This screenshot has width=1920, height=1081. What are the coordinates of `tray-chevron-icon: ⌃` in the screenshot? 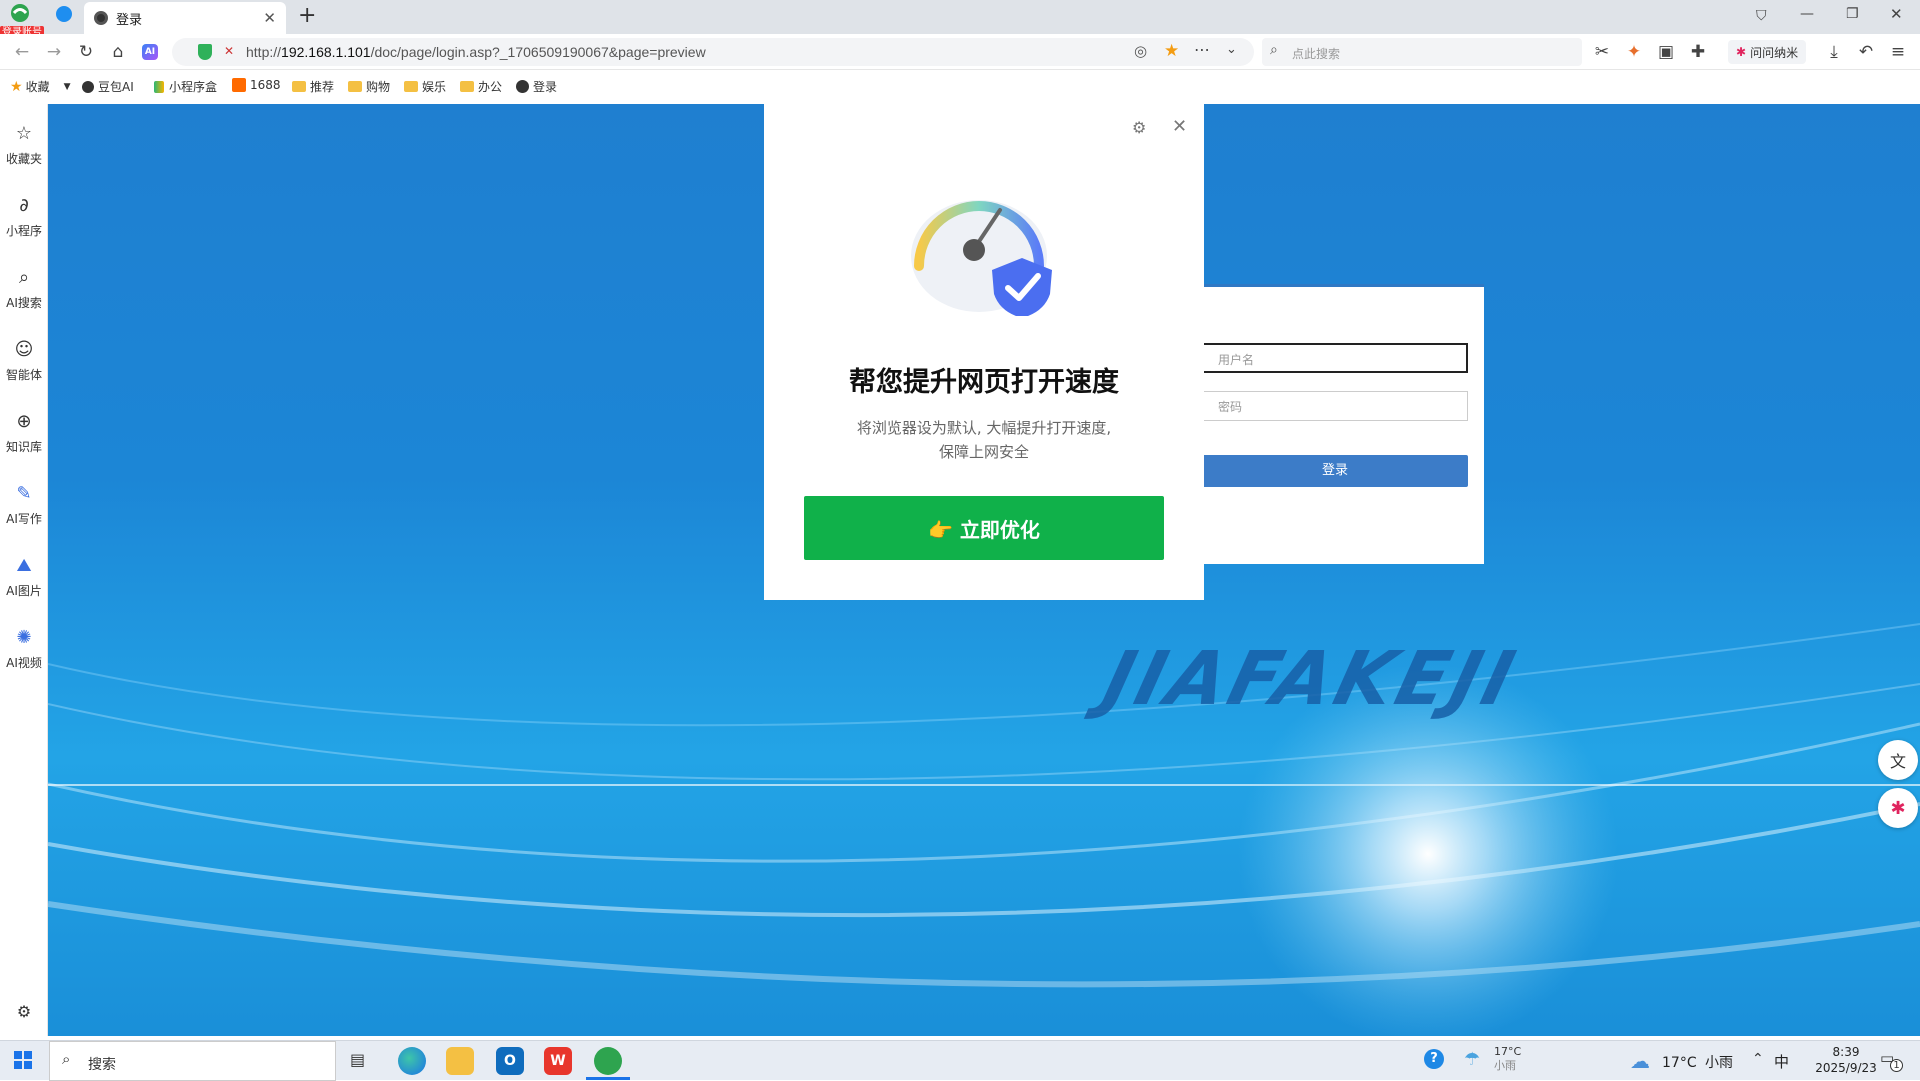 It's located at (1758, 1059).